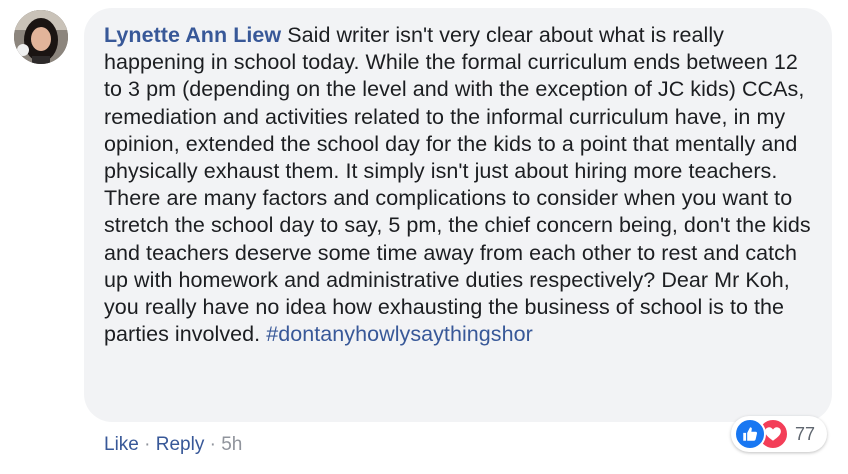  What do you see at coordinates (41, 37) in the screenshot?
I see `avatar` at bounding box center [41, 37].